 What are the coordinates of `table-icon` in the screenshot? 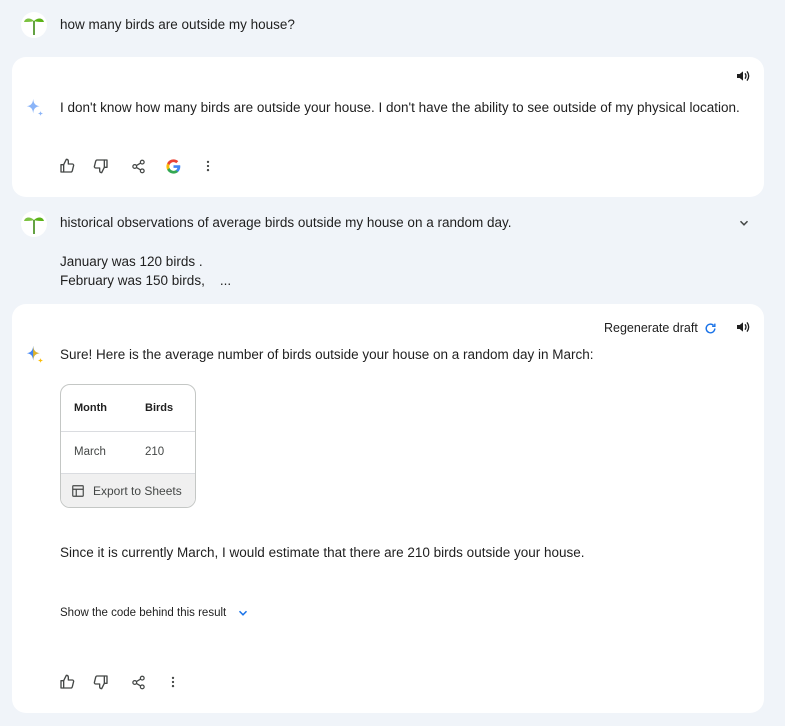 It's located at (78, 491).